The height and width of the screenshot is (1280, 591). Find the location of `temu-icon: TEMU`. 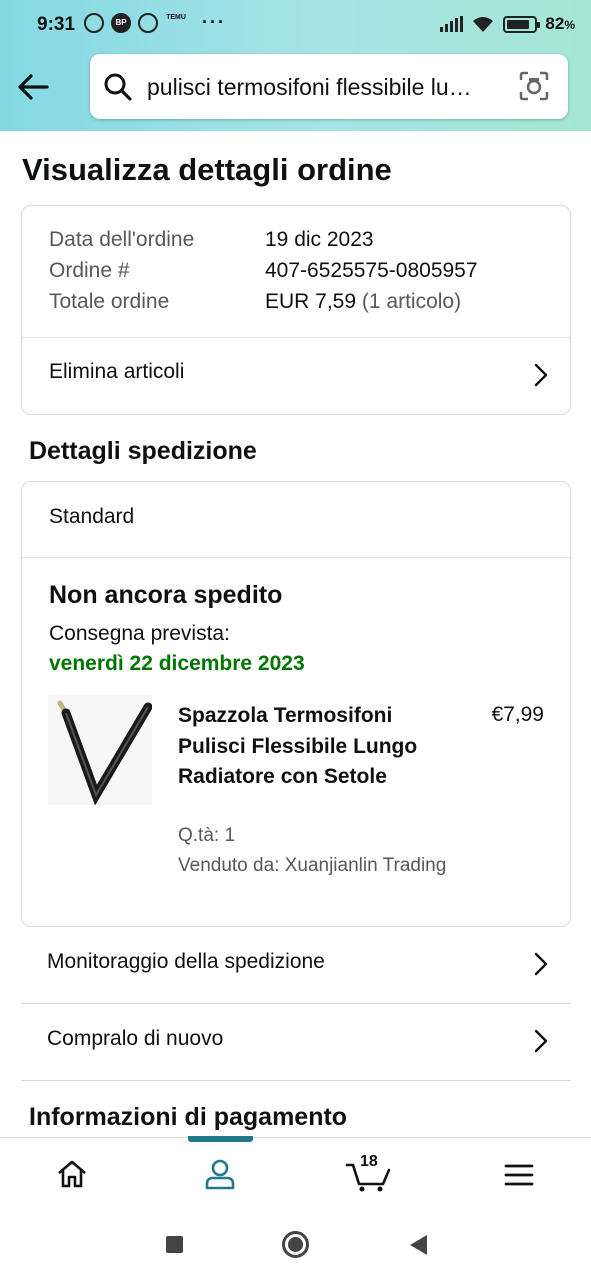

temu-icon: TEMU is located at coordinates (176, 17).